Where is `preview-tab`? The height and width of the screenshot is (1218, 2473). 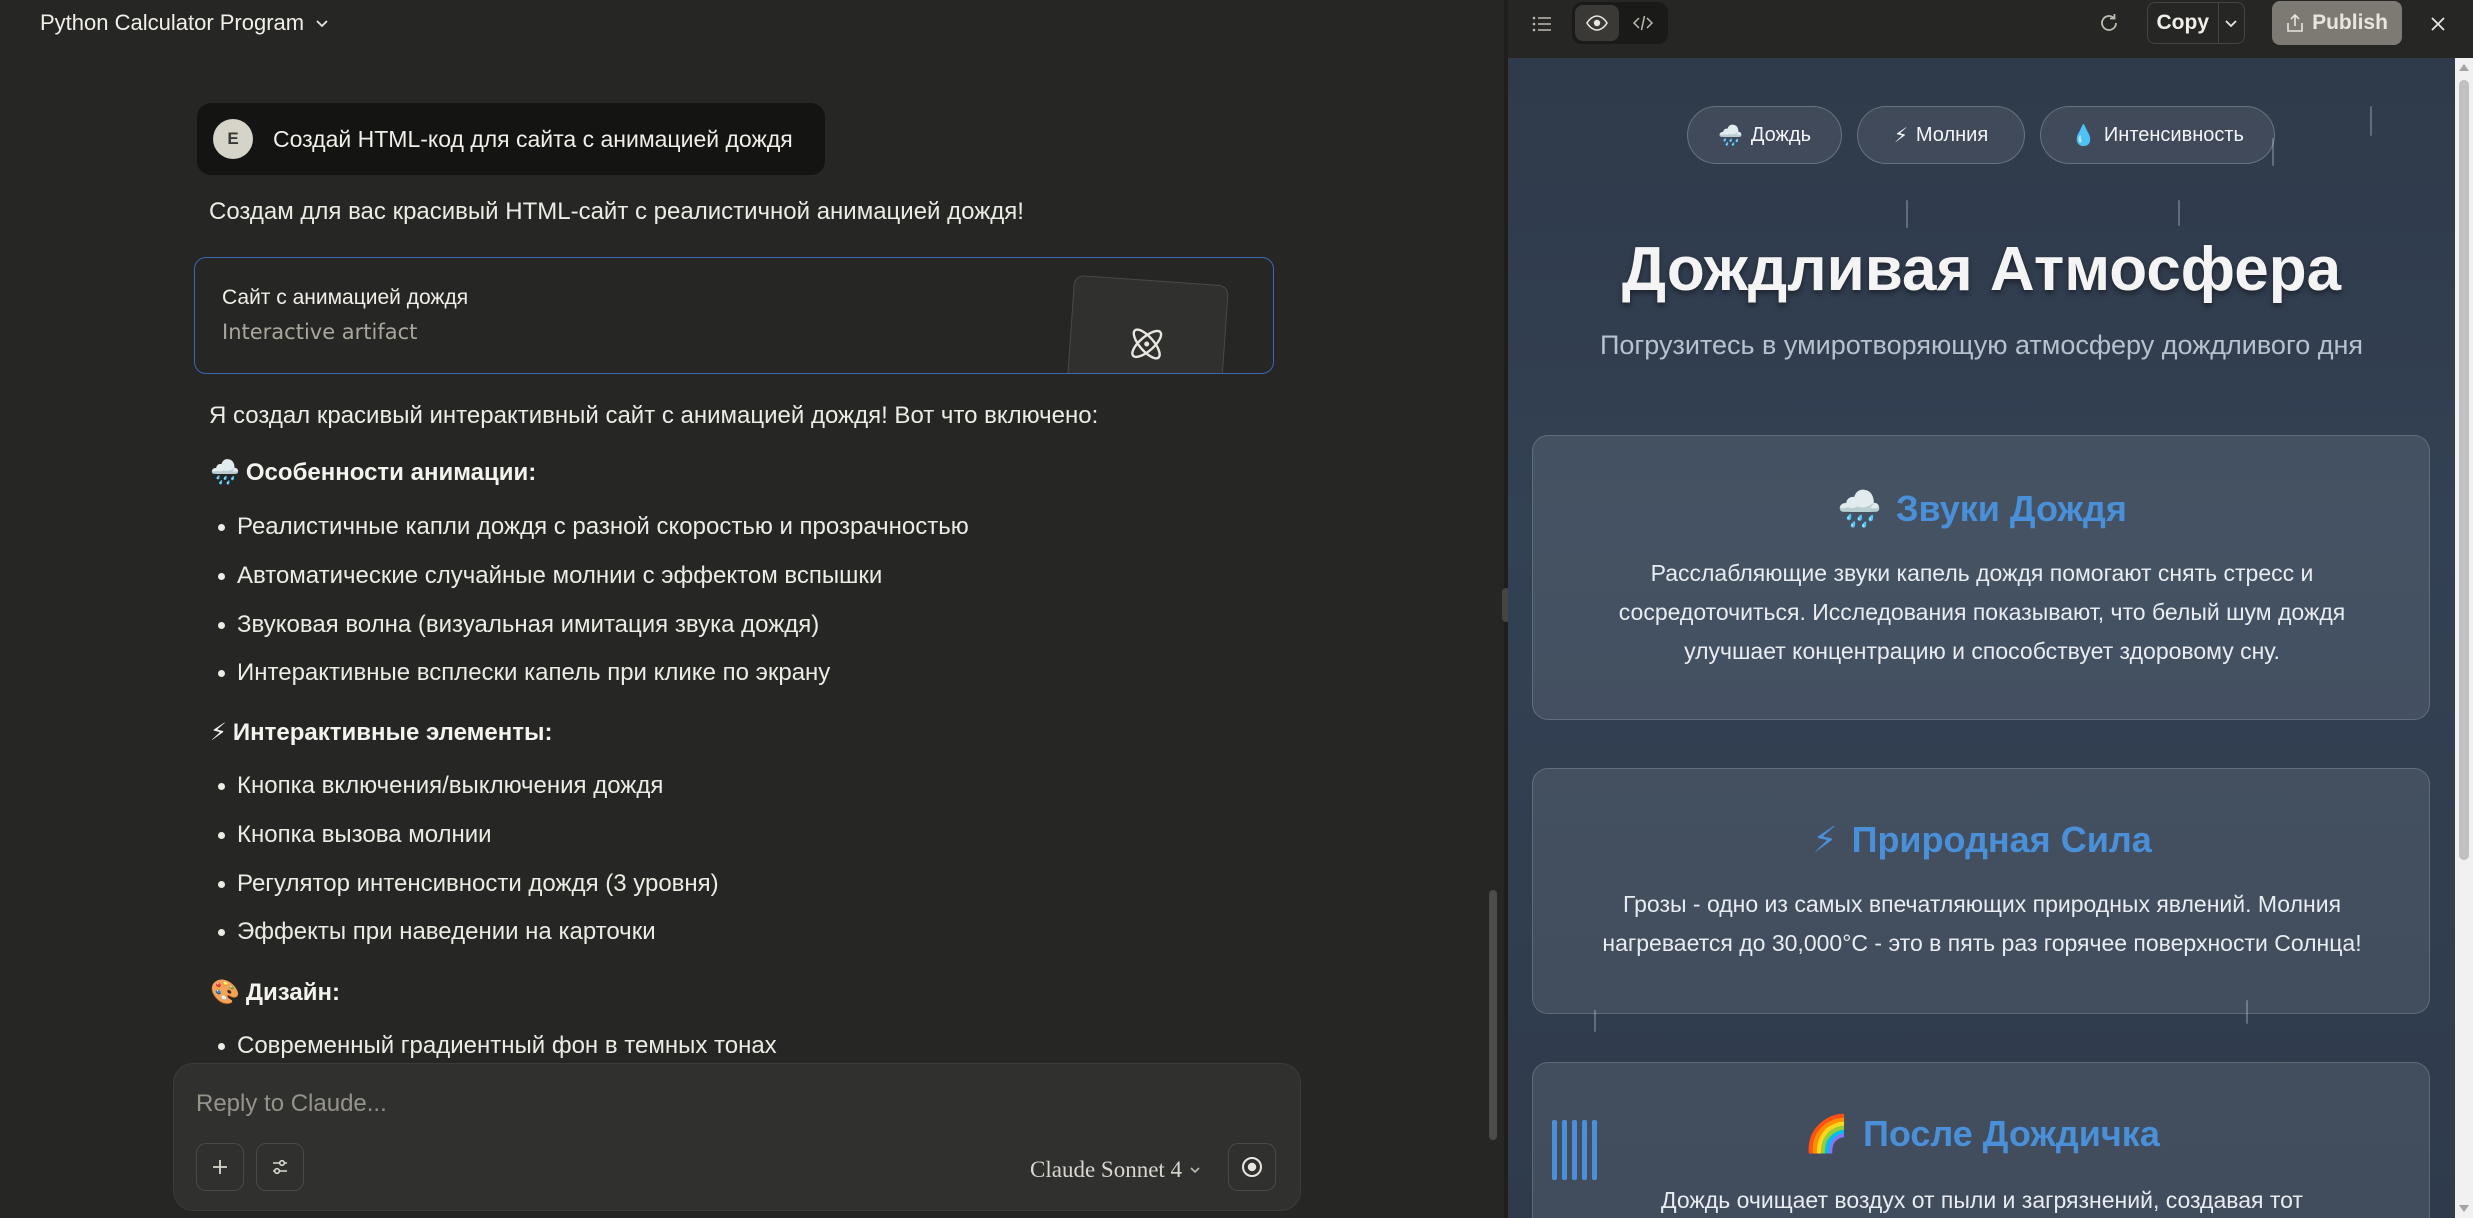
preview-tab is located at coordinates (1597, 23).